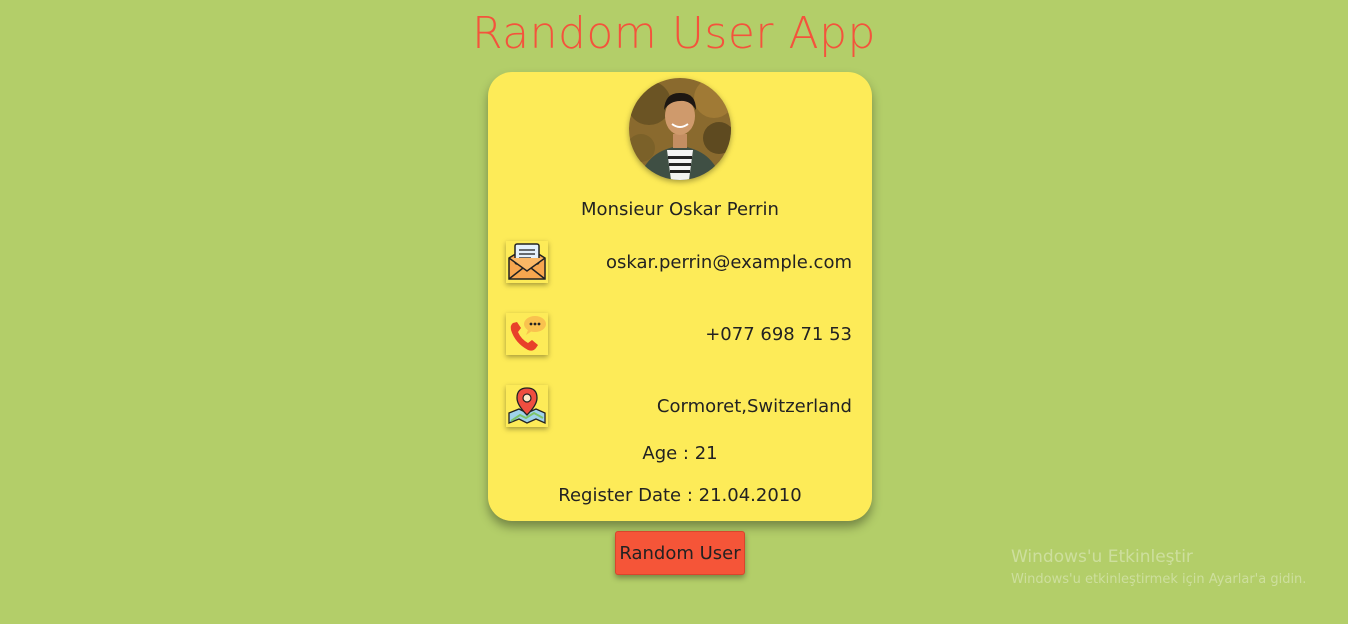 This screenshot has height=624, width=1348. I want to click on user-phone: +077 698 71 53, so click(778, 334).